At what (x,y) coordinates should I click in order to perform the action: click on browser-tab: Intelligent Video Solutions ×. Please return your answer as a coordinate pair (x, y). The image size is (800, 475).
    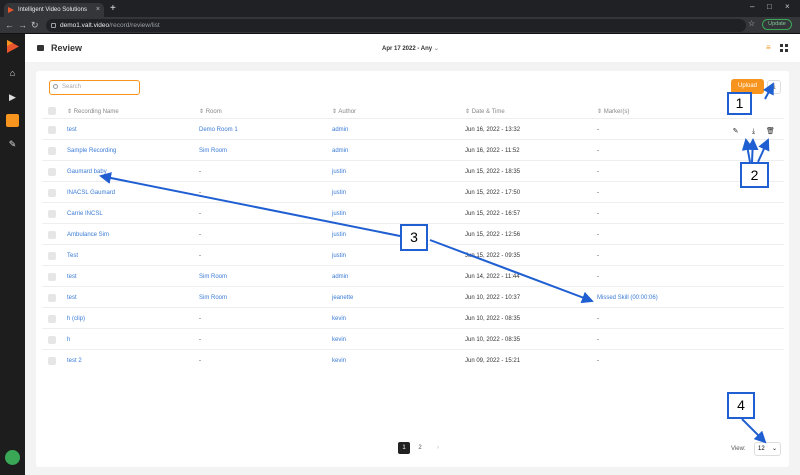
    Looking at the image, I should click on (54, 10).